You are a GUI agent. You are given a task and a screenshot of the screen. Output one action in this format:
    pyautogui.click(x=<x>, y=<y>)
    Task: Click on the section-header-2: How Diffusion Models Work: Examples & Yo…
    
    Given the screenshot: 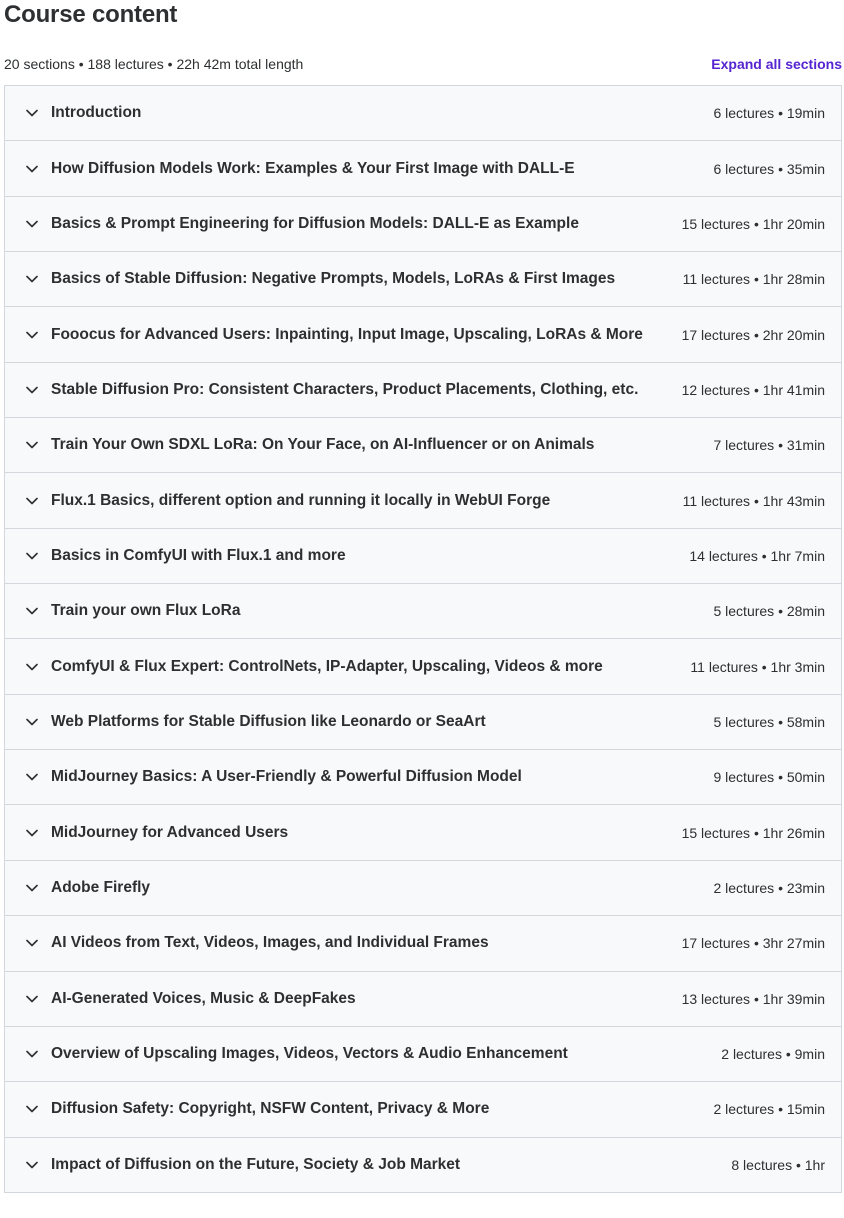 What is the action you would take?
    pyautogui.click(x=423, y=169)
    